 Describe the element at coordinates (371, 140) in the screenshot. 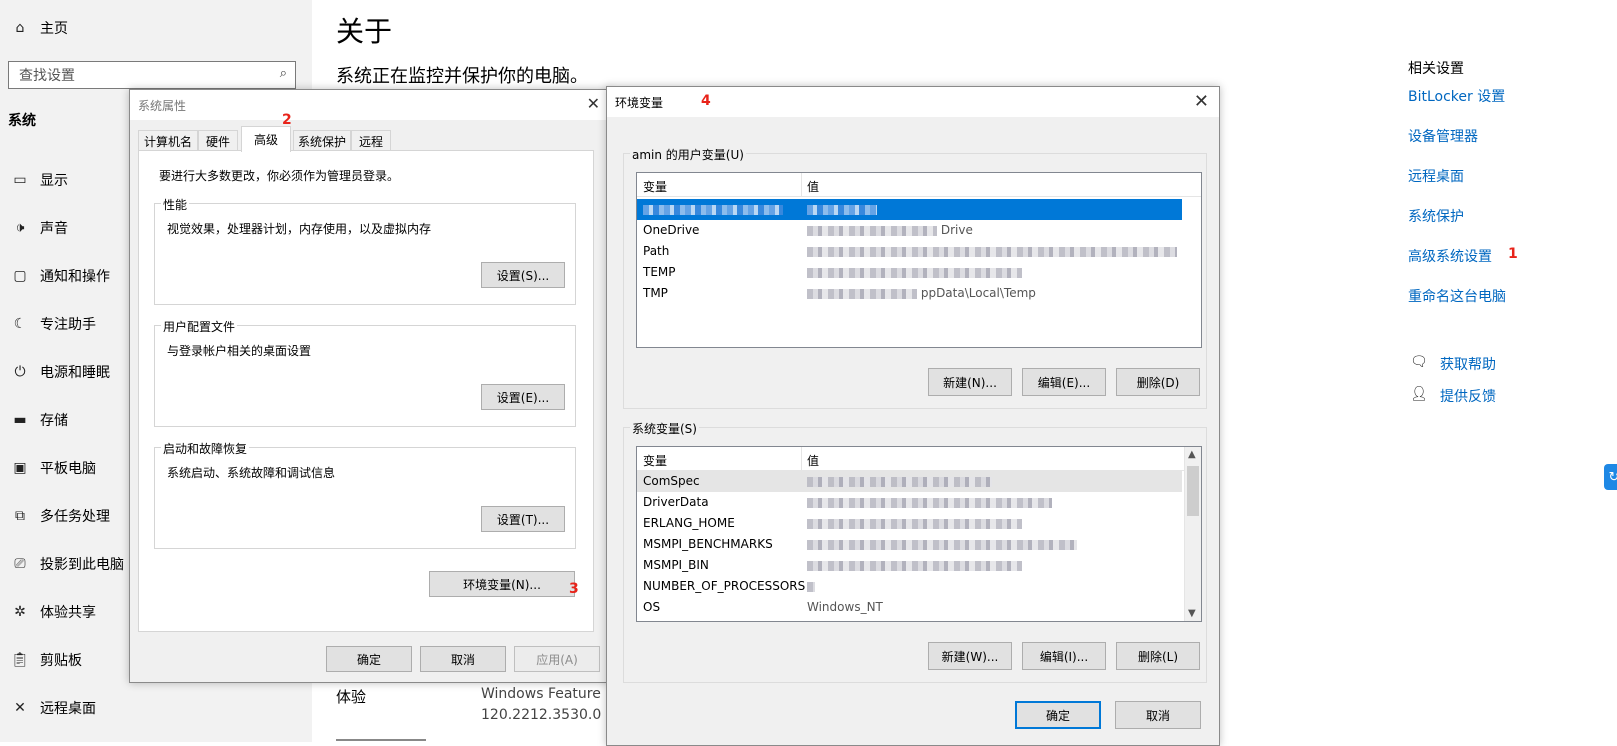

I see `tab-remote: 远程` at that location.